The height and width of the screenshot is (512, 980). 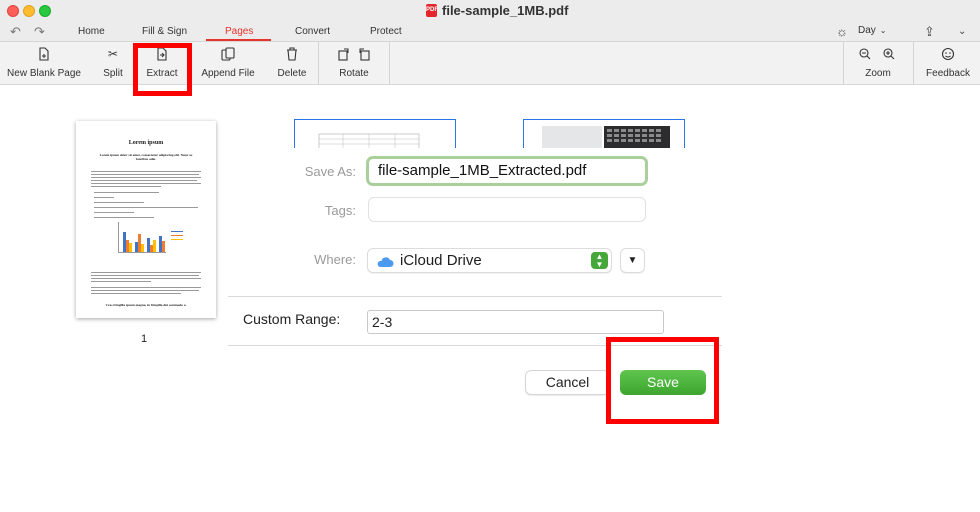 I want to click on save-highlight-box, so click(x=662, y=380).